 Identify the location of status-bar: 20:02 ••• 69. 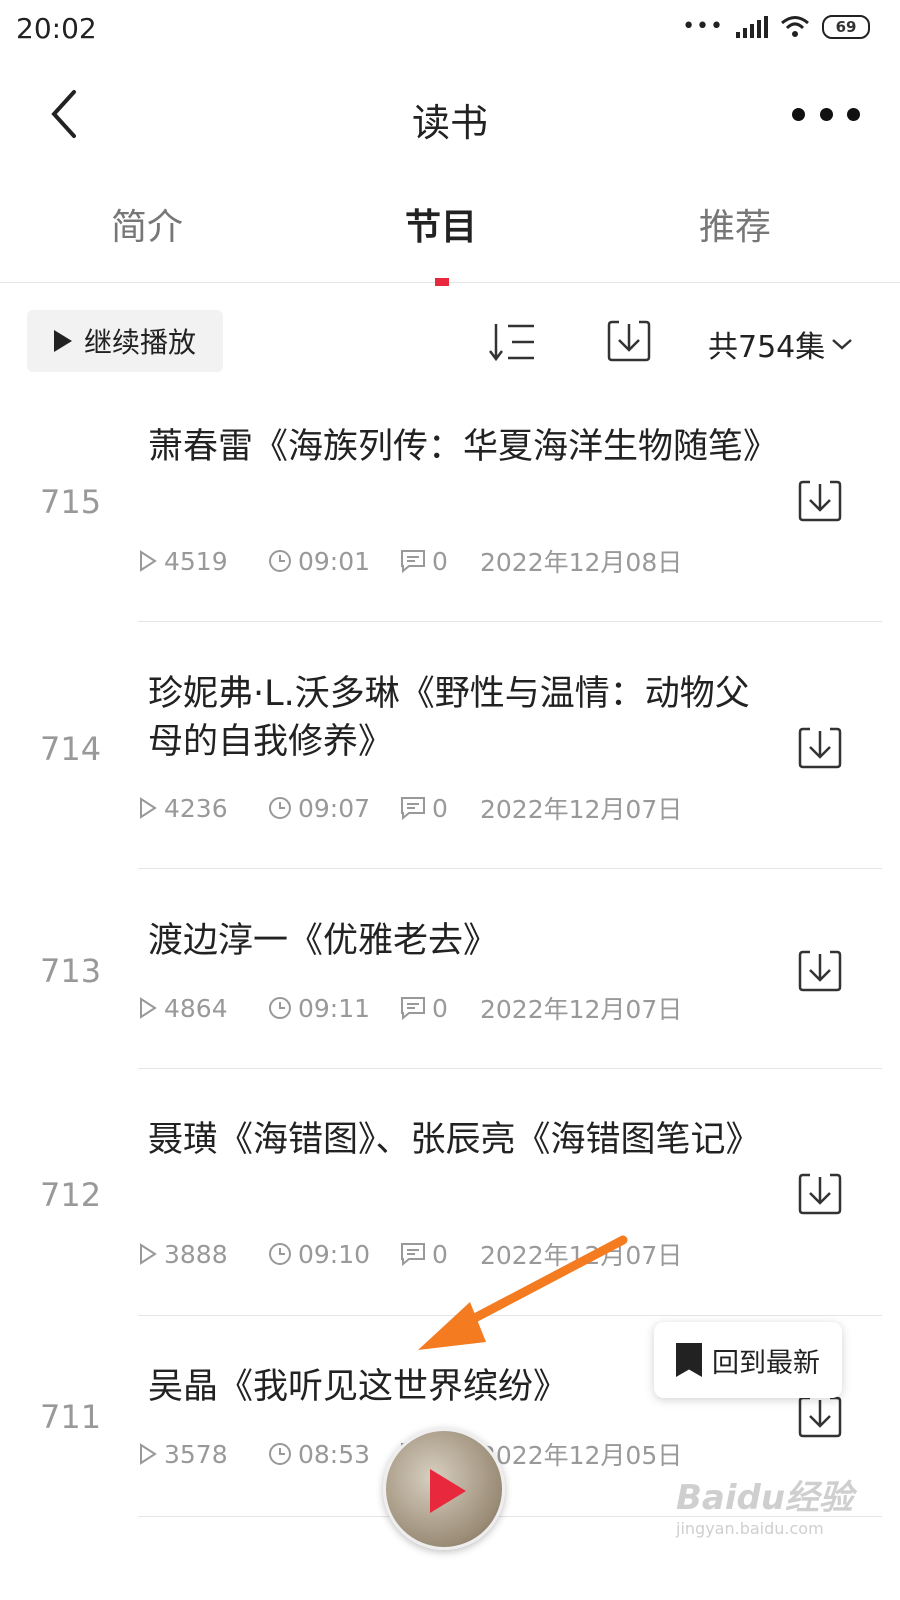
(450, 32).